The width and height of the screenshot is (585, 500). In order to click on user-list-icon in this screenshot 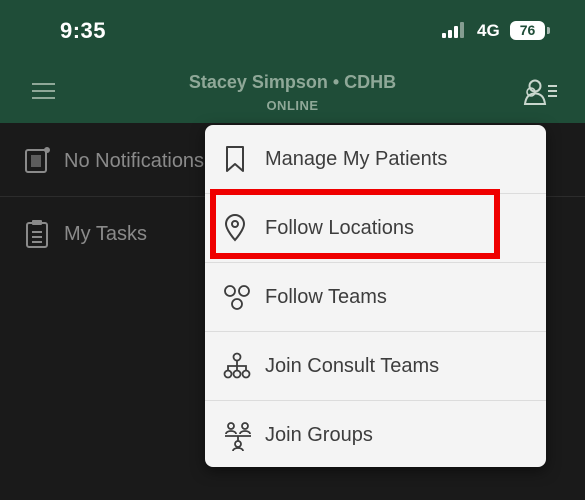, I will do `click(541, 92)`.